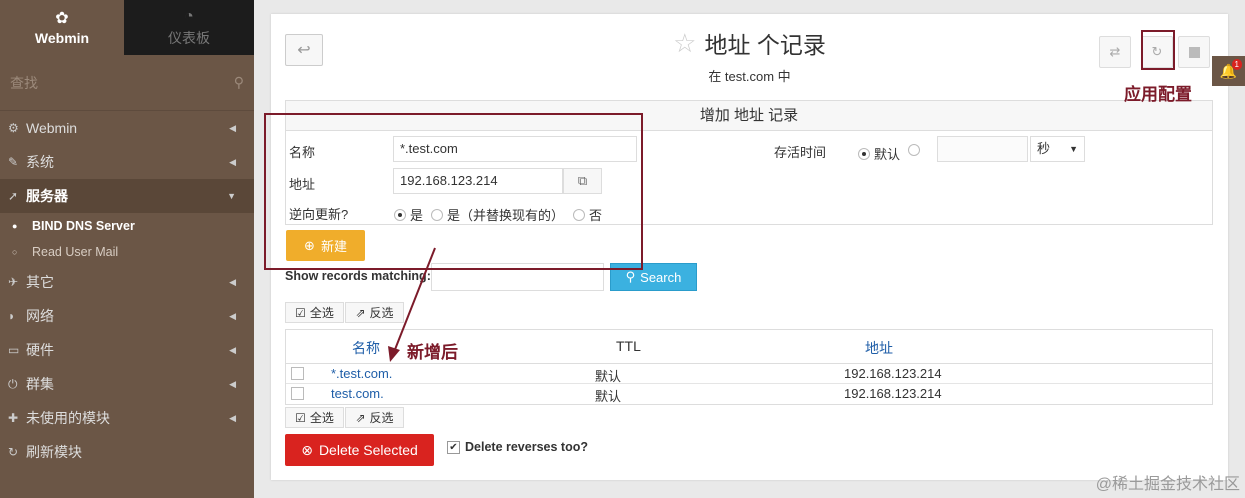  I want to click on annotation-apply-highlight, so click(1158, 50).